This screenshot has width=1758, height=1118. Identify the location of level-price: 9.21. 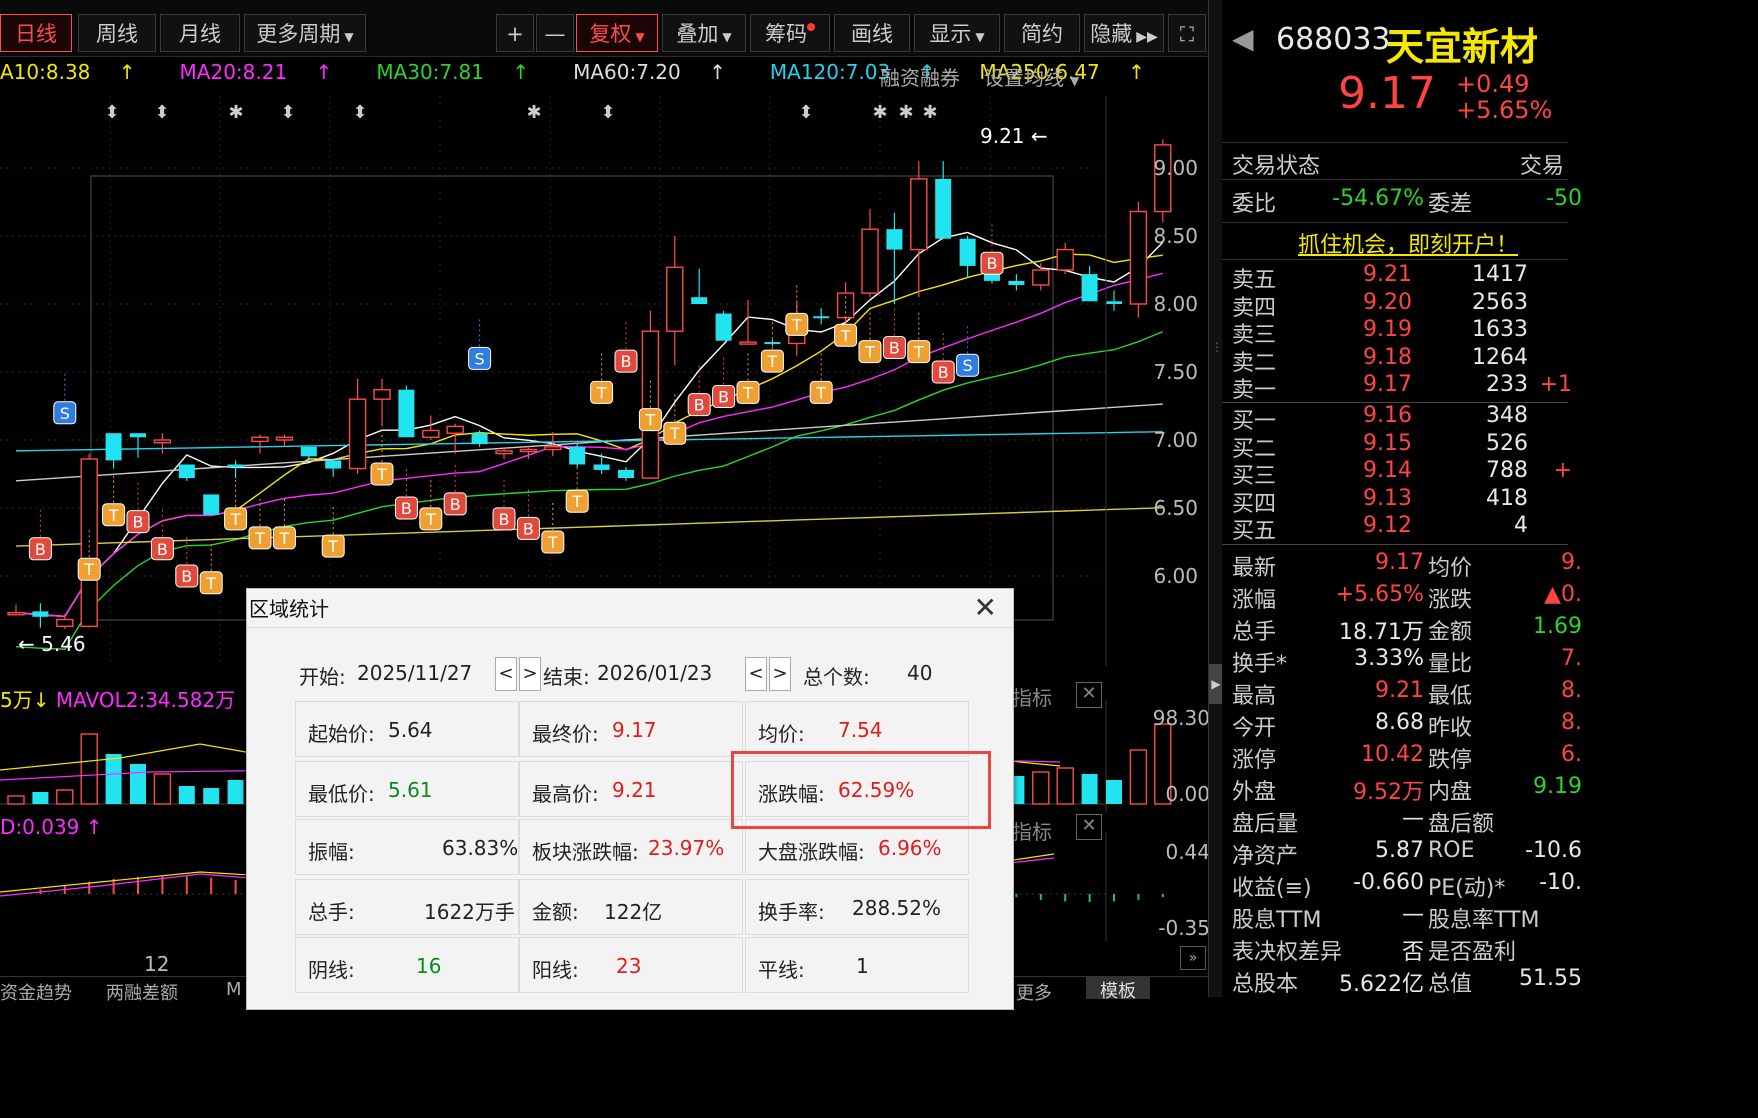
(1387, 274).